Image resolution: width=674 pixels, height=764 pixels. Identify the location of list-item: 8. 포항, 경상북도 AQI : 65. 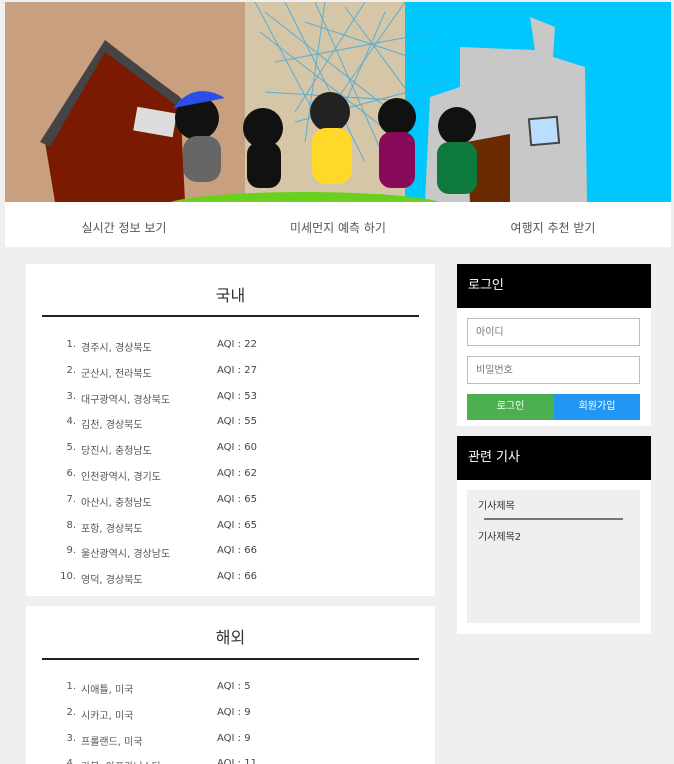
(230, 530).